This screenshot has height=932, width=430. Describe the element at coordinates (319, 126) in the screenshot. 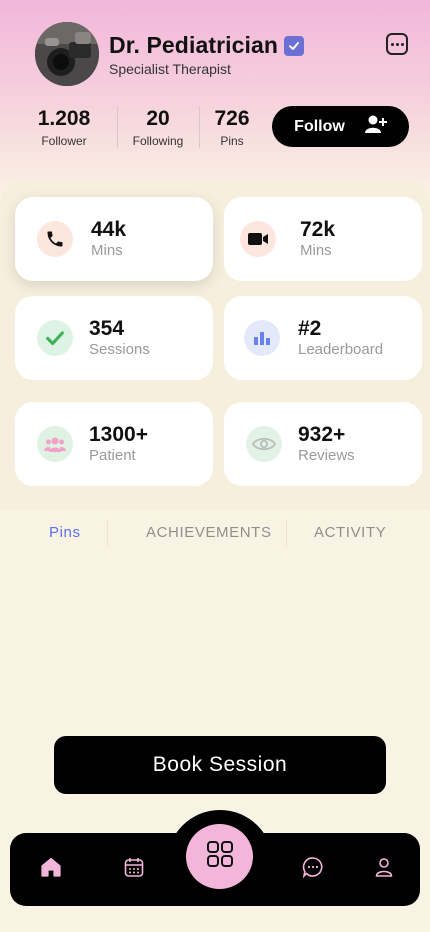

I see `follow-label: Follow` at that location.